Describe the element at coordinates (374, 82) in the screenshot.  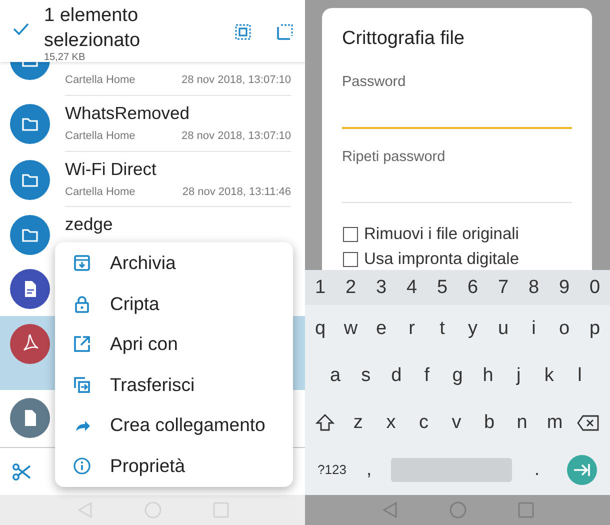
I see `field-label: Password` at that location.